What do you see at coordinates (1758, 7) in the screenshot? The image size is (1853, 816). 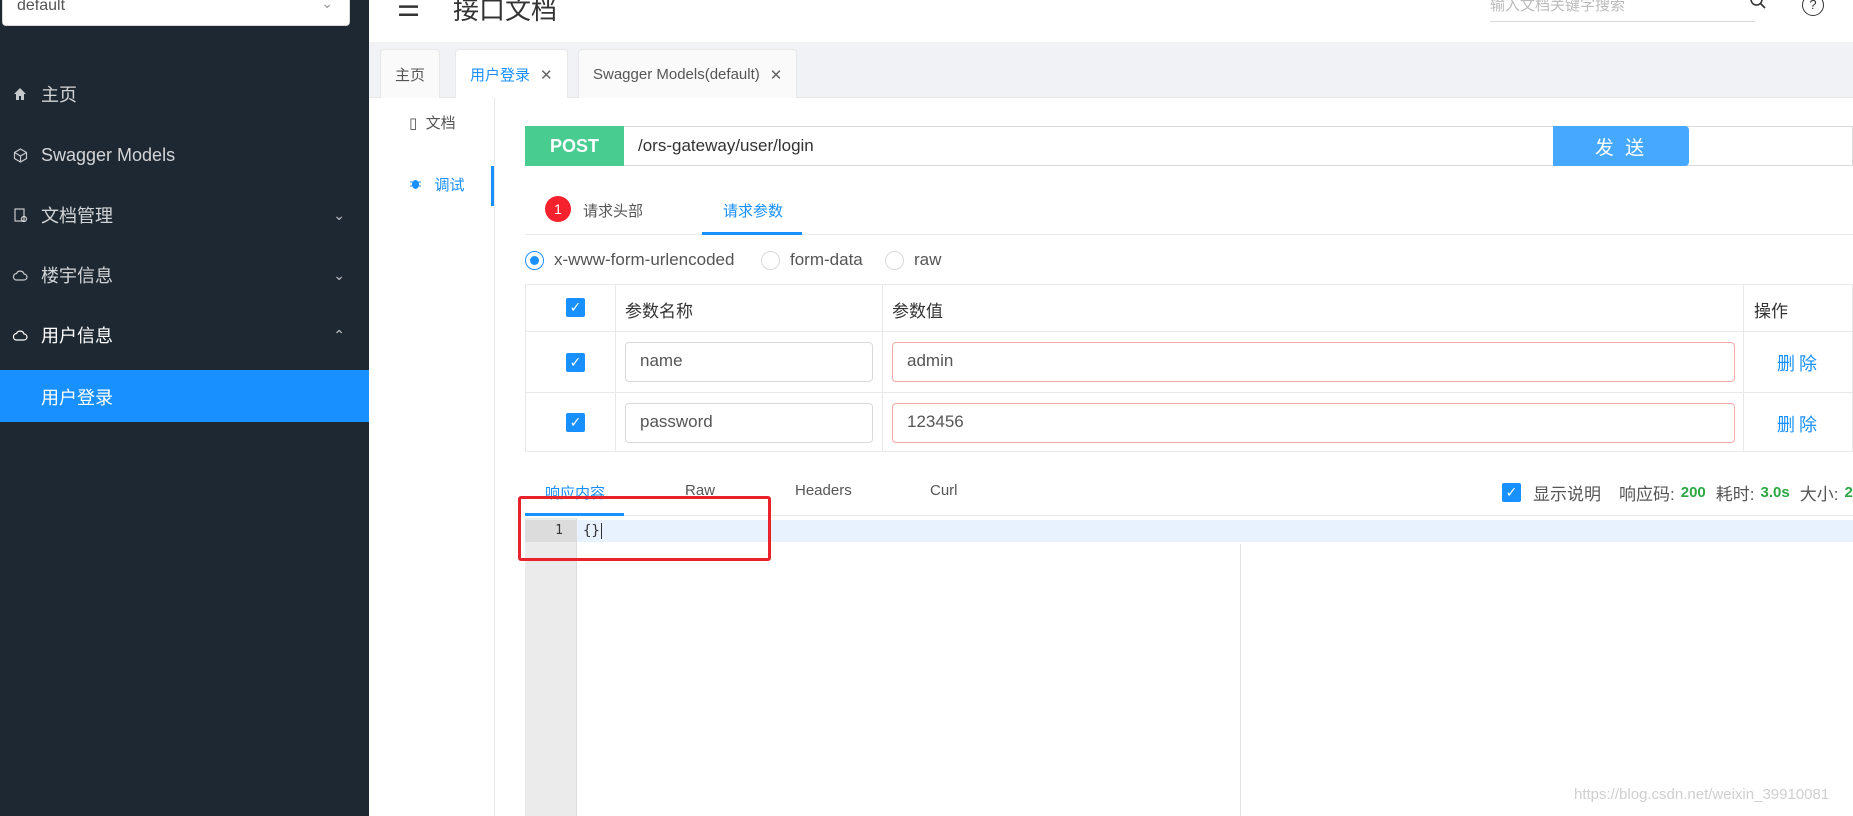 I see `search-icon` at bounding box center [1758, 7].